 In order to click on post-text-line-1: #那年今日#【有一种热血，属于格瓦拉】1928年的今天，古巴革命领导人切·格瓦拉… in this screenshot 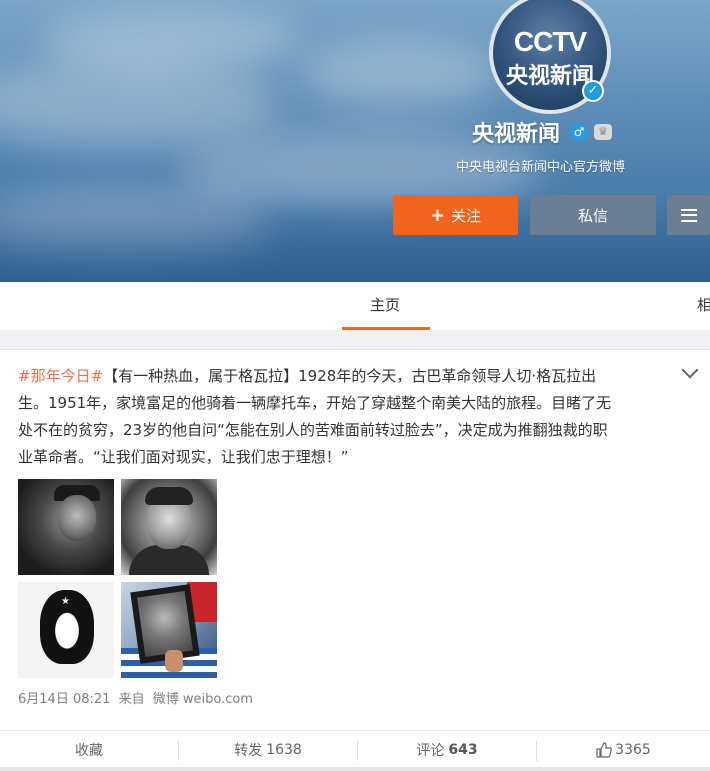, I will do `click(350, 376)`.